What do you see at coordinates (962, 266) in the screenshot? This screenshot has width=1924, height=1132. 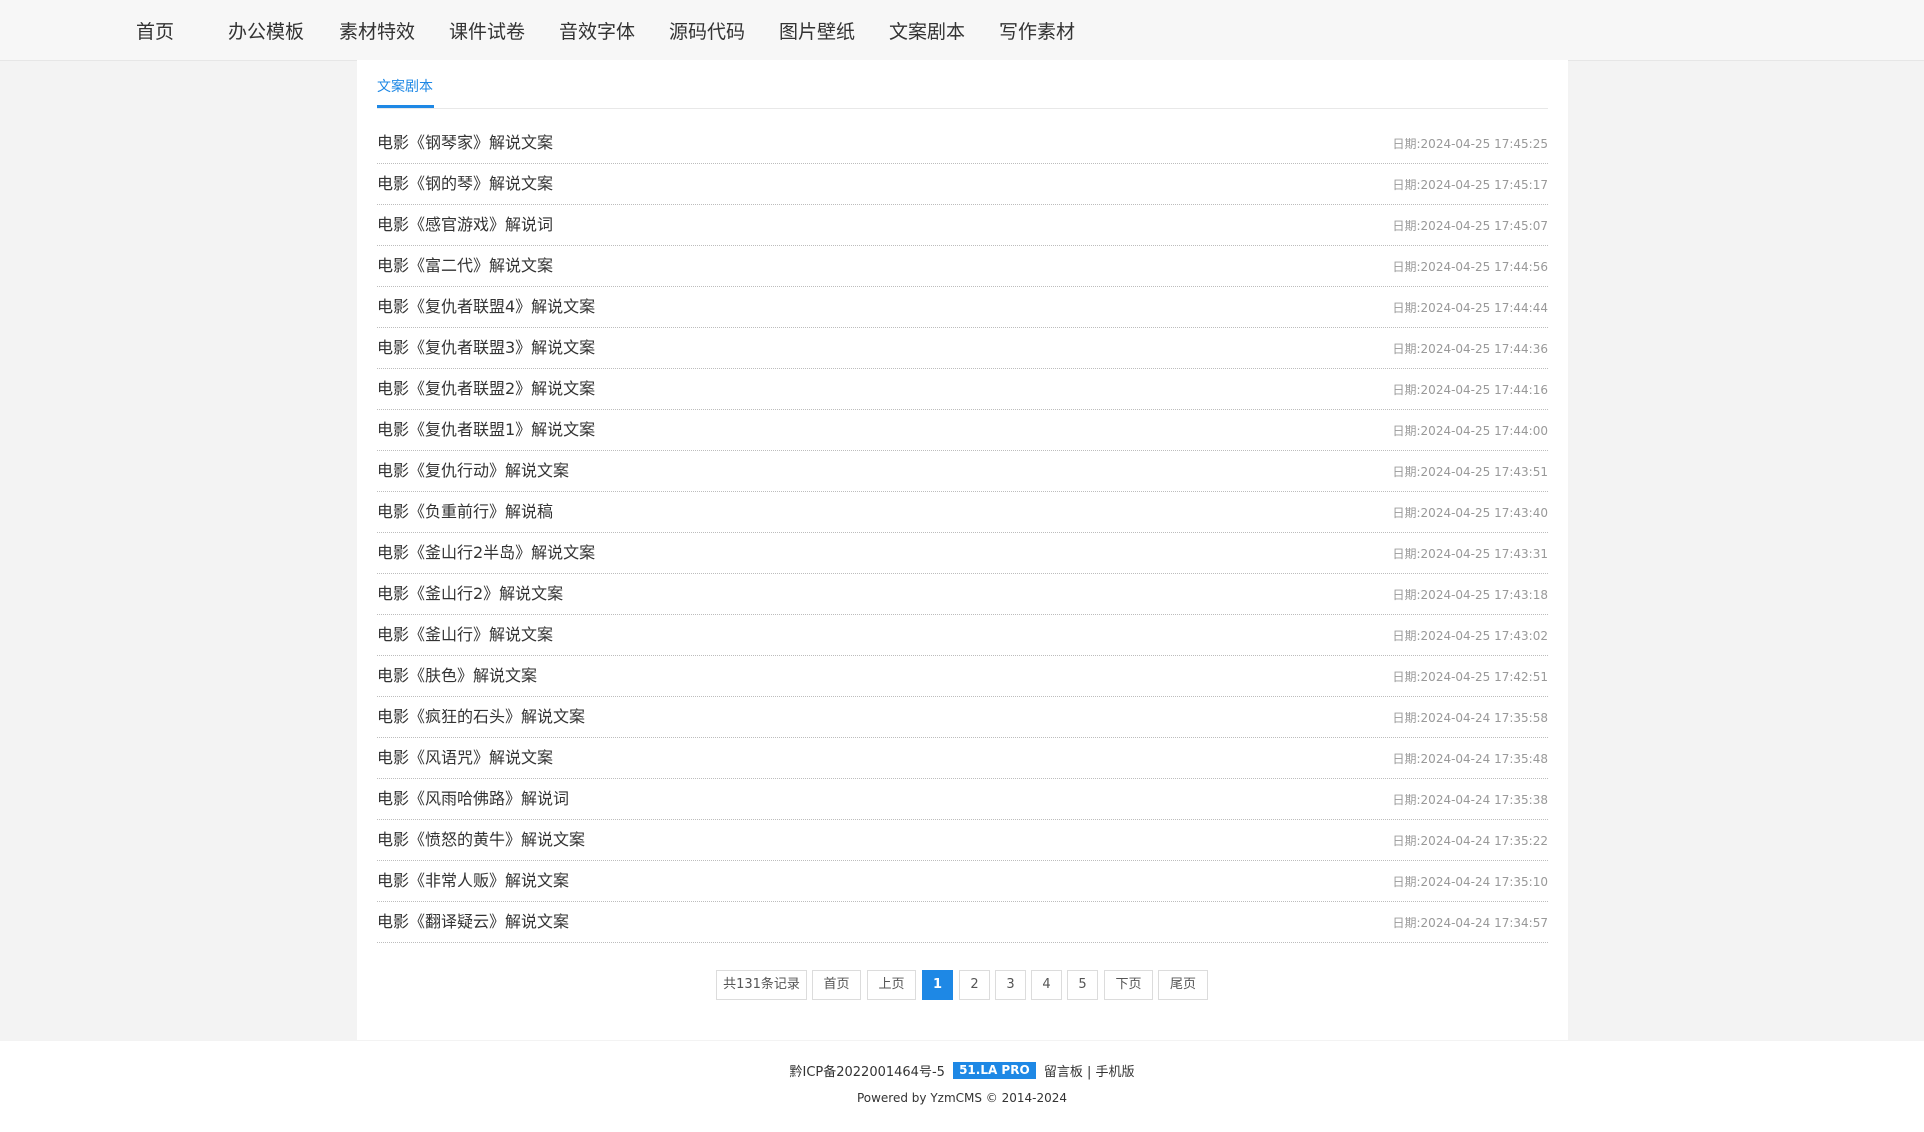 I see `list-item: 电影《富二代》解说文案 日期:2024-04-25 17:44:56` at bounding box center [962, 266].